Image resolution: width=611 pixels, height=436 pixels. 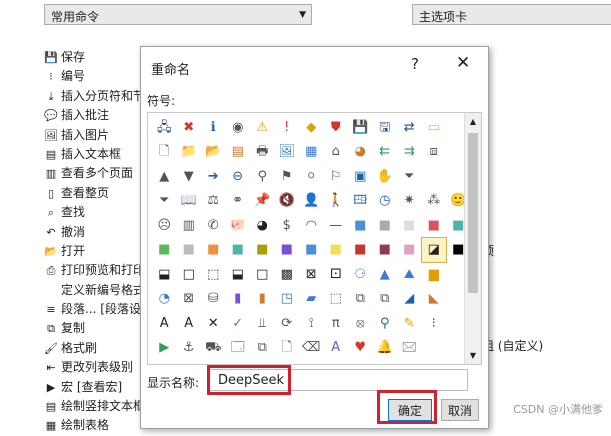 I want to click on symbol-cell: ⬓, so click(x=238, y=274).